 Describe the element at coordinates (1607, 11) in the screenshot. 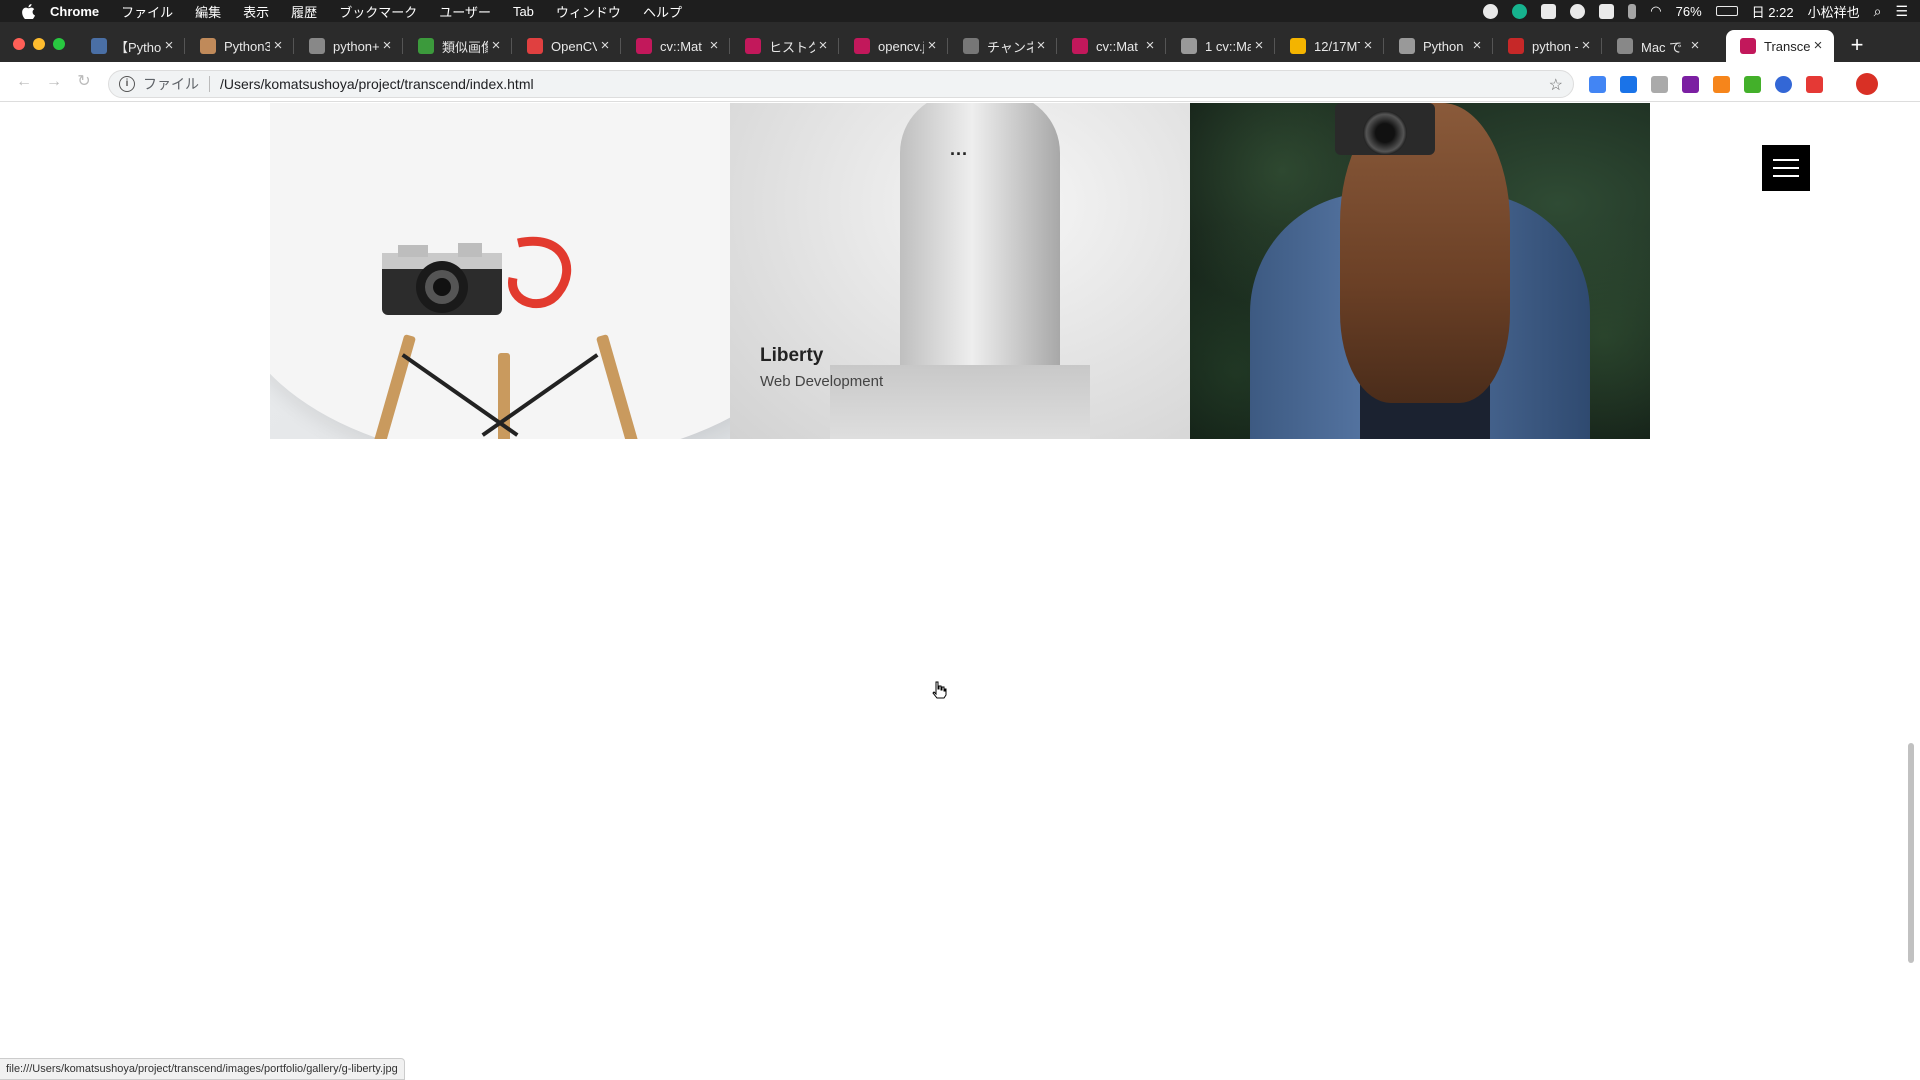

I see `docs-icon` at that location.